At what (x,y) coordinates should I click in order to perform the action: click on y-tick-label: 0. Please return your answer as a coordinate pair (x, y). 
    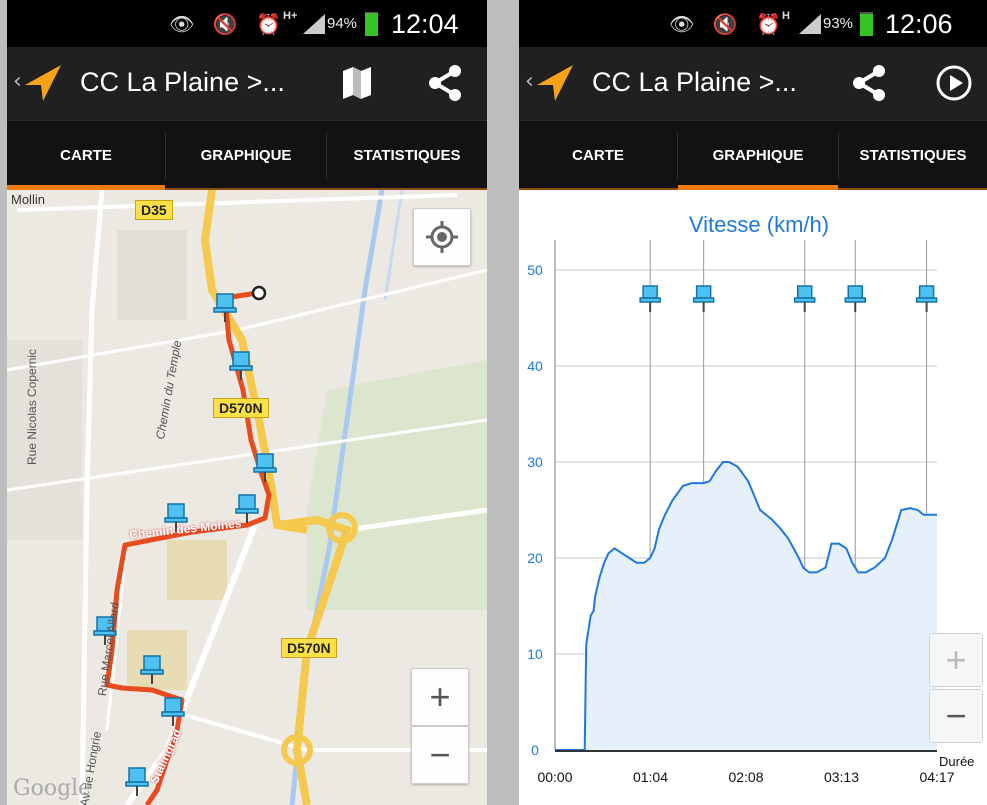
    Looking at the image, I should click on (535, 750).